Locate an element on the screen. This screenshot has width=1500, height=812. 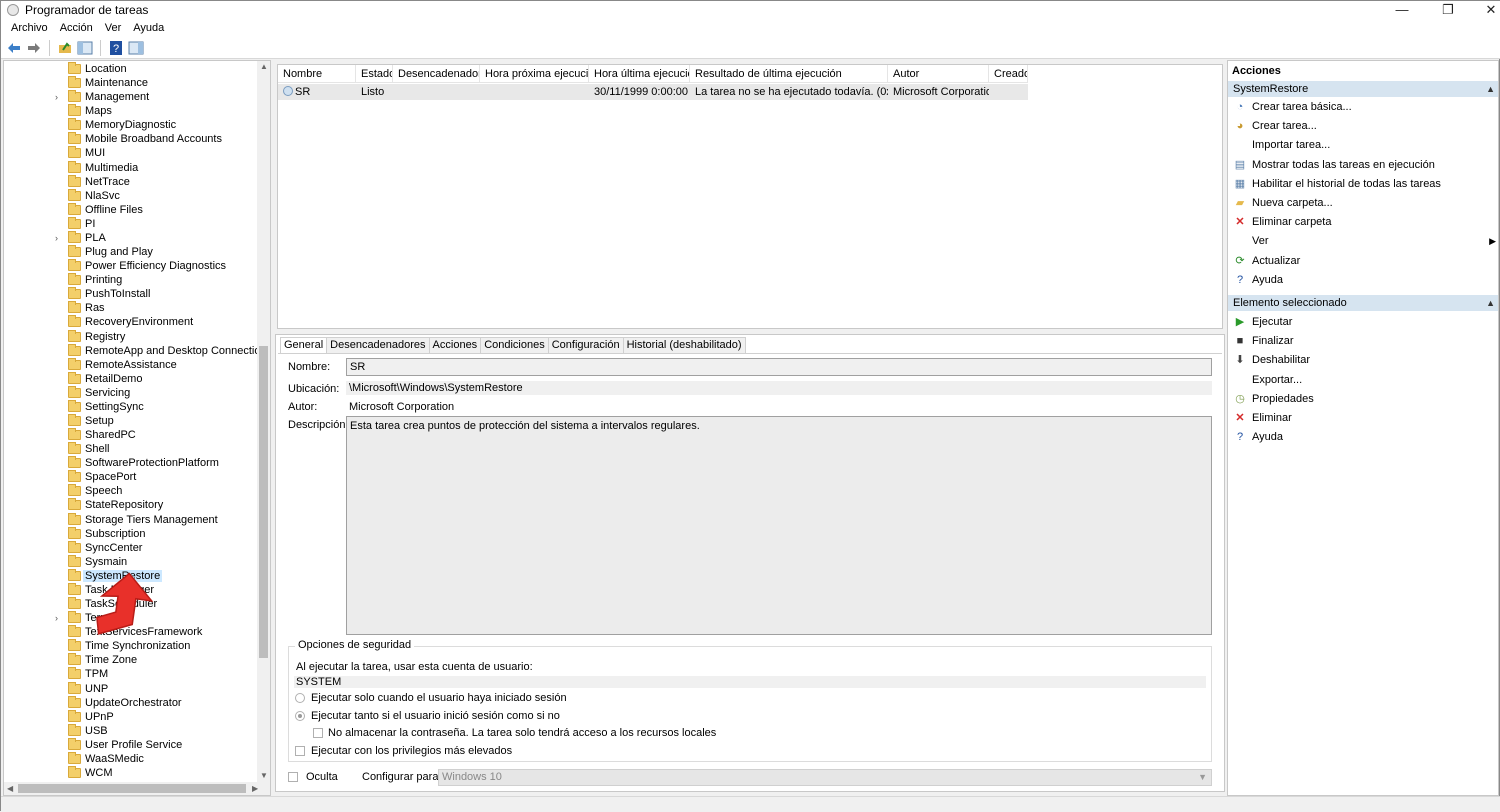
up-folder-icon is located at coordinates (65, 48).